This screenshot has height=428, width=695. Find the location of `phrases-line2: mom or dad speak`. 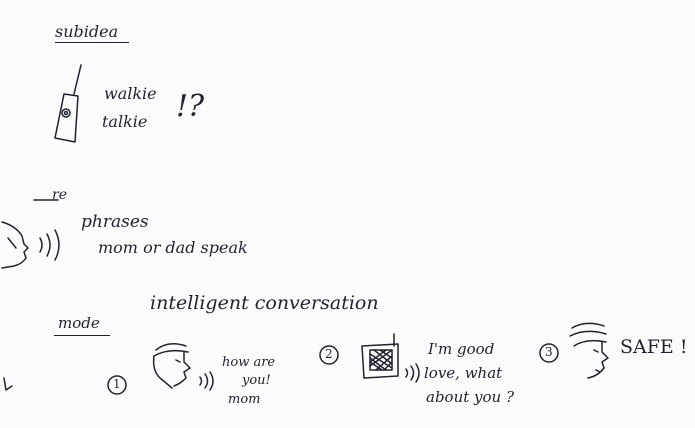

phrases-line2: mom or dad speak is located at coordinates (173, 247).